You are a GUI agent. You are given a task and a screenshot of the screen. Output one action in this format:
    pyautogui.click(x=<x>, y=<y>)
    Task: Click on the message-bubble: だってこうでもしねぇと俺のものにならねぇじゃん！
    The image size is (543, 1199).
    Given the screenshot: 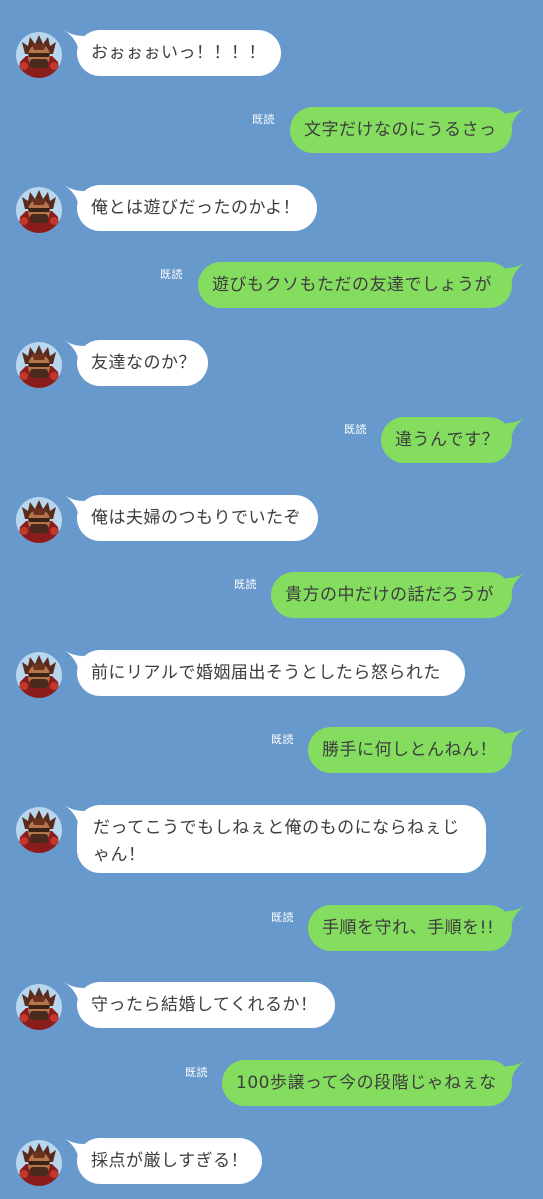 What is the action you would take?
    pyautogui.click(x=281, y=839)
    